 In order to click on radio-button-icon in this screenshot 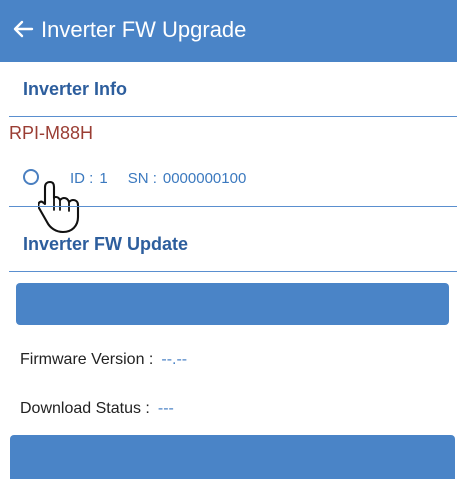, I will do `click(31, 177)`.